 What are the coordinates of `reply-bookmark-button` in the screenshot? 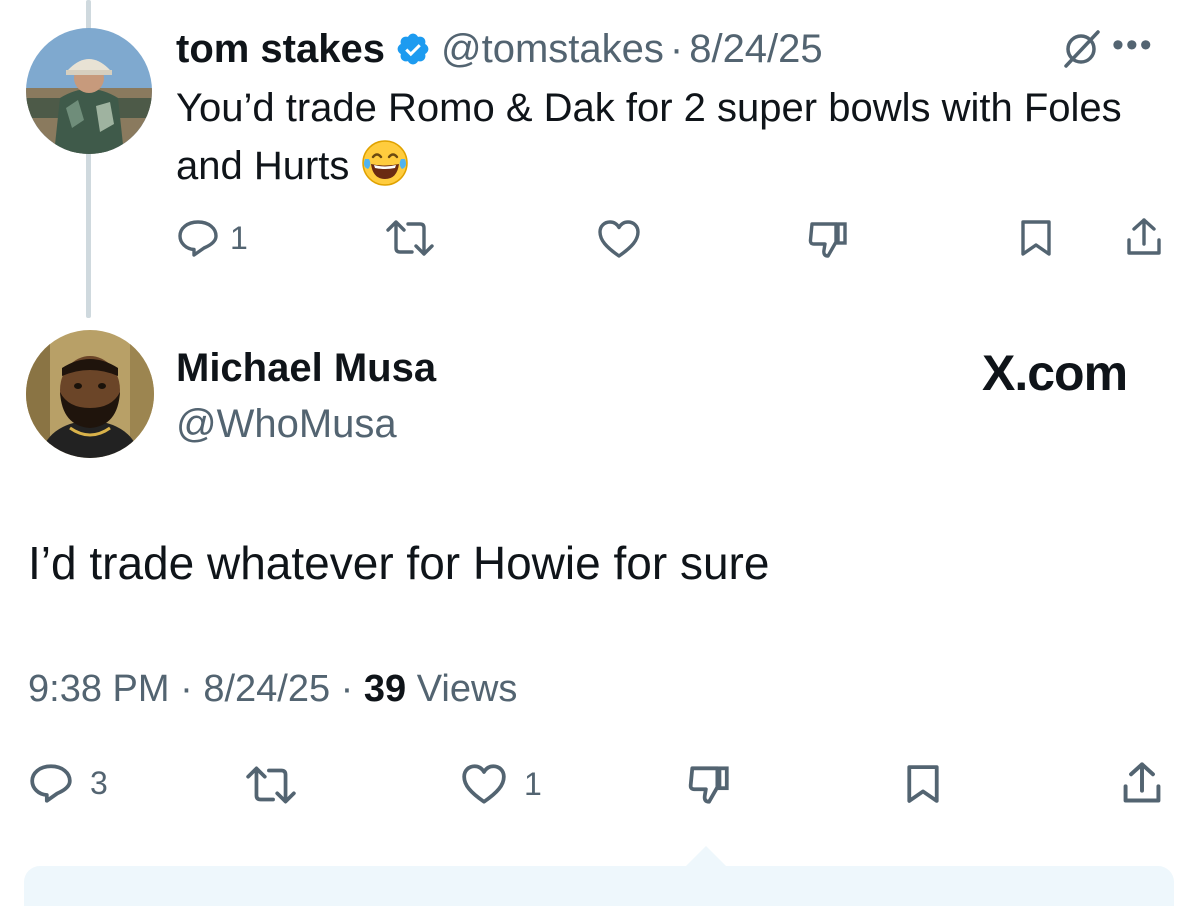 It's located at (923, 784).